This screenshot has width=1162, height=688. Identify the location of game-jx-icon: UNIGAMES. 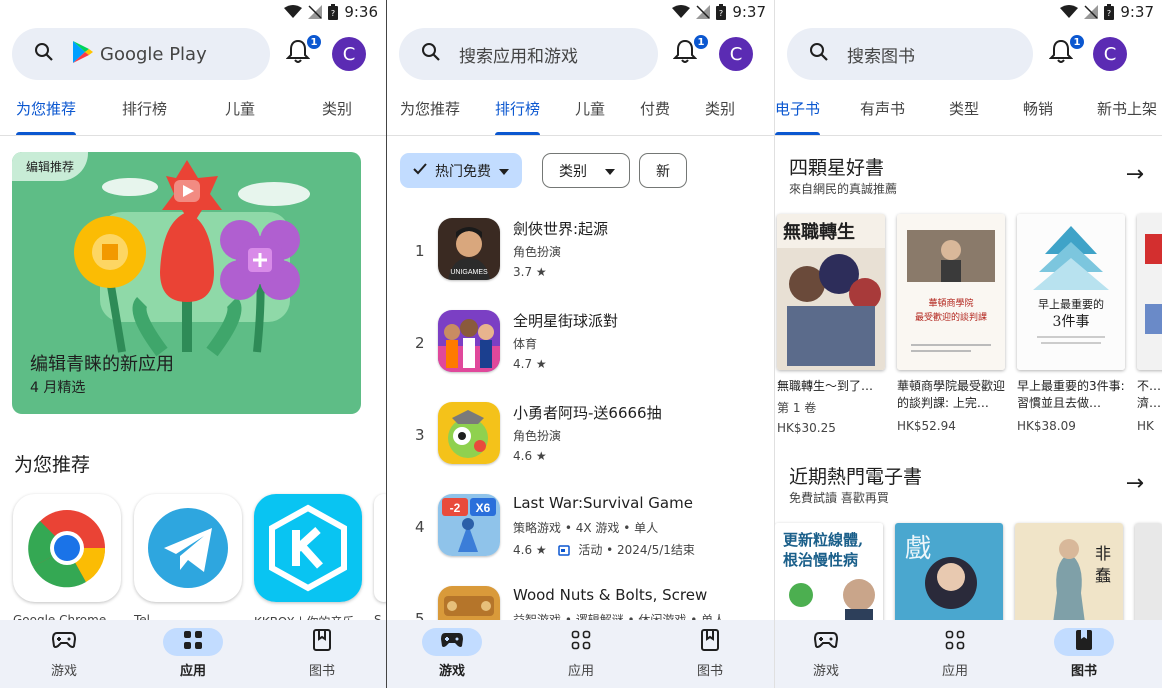
(469, 249).